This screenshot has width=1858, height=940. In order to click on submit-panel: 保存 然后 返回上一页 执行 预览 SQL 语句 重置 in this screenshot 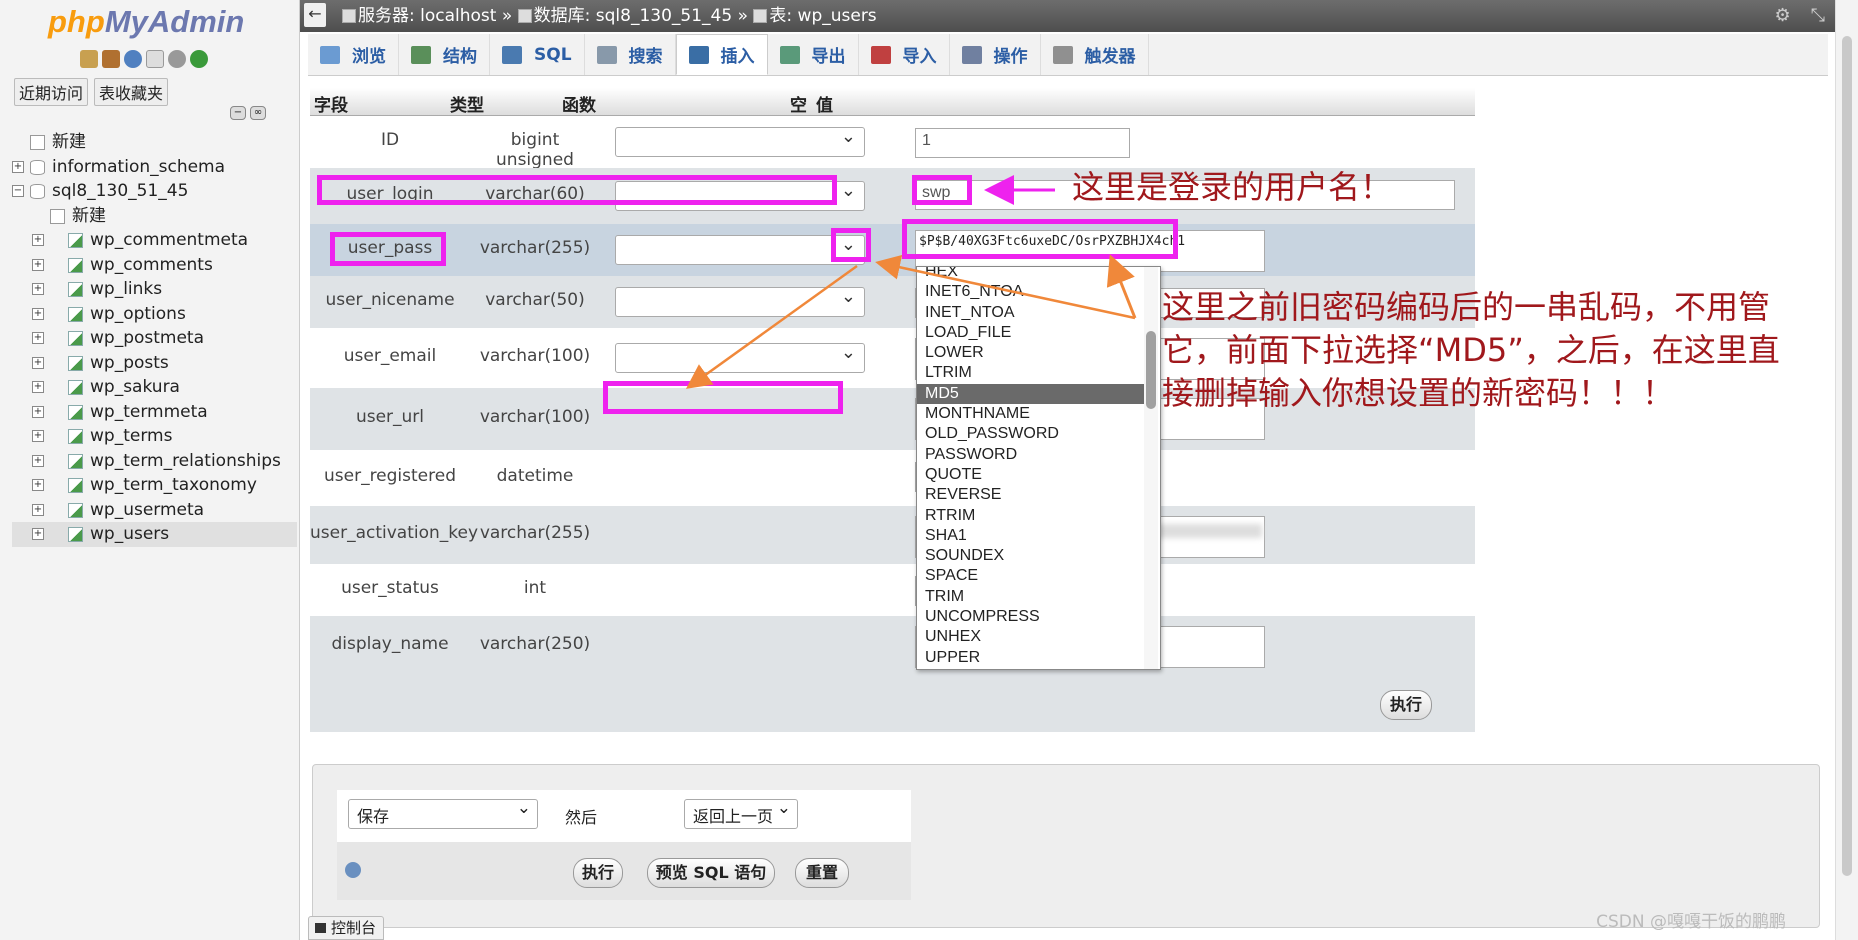, I will do `click(1066, 846)`.